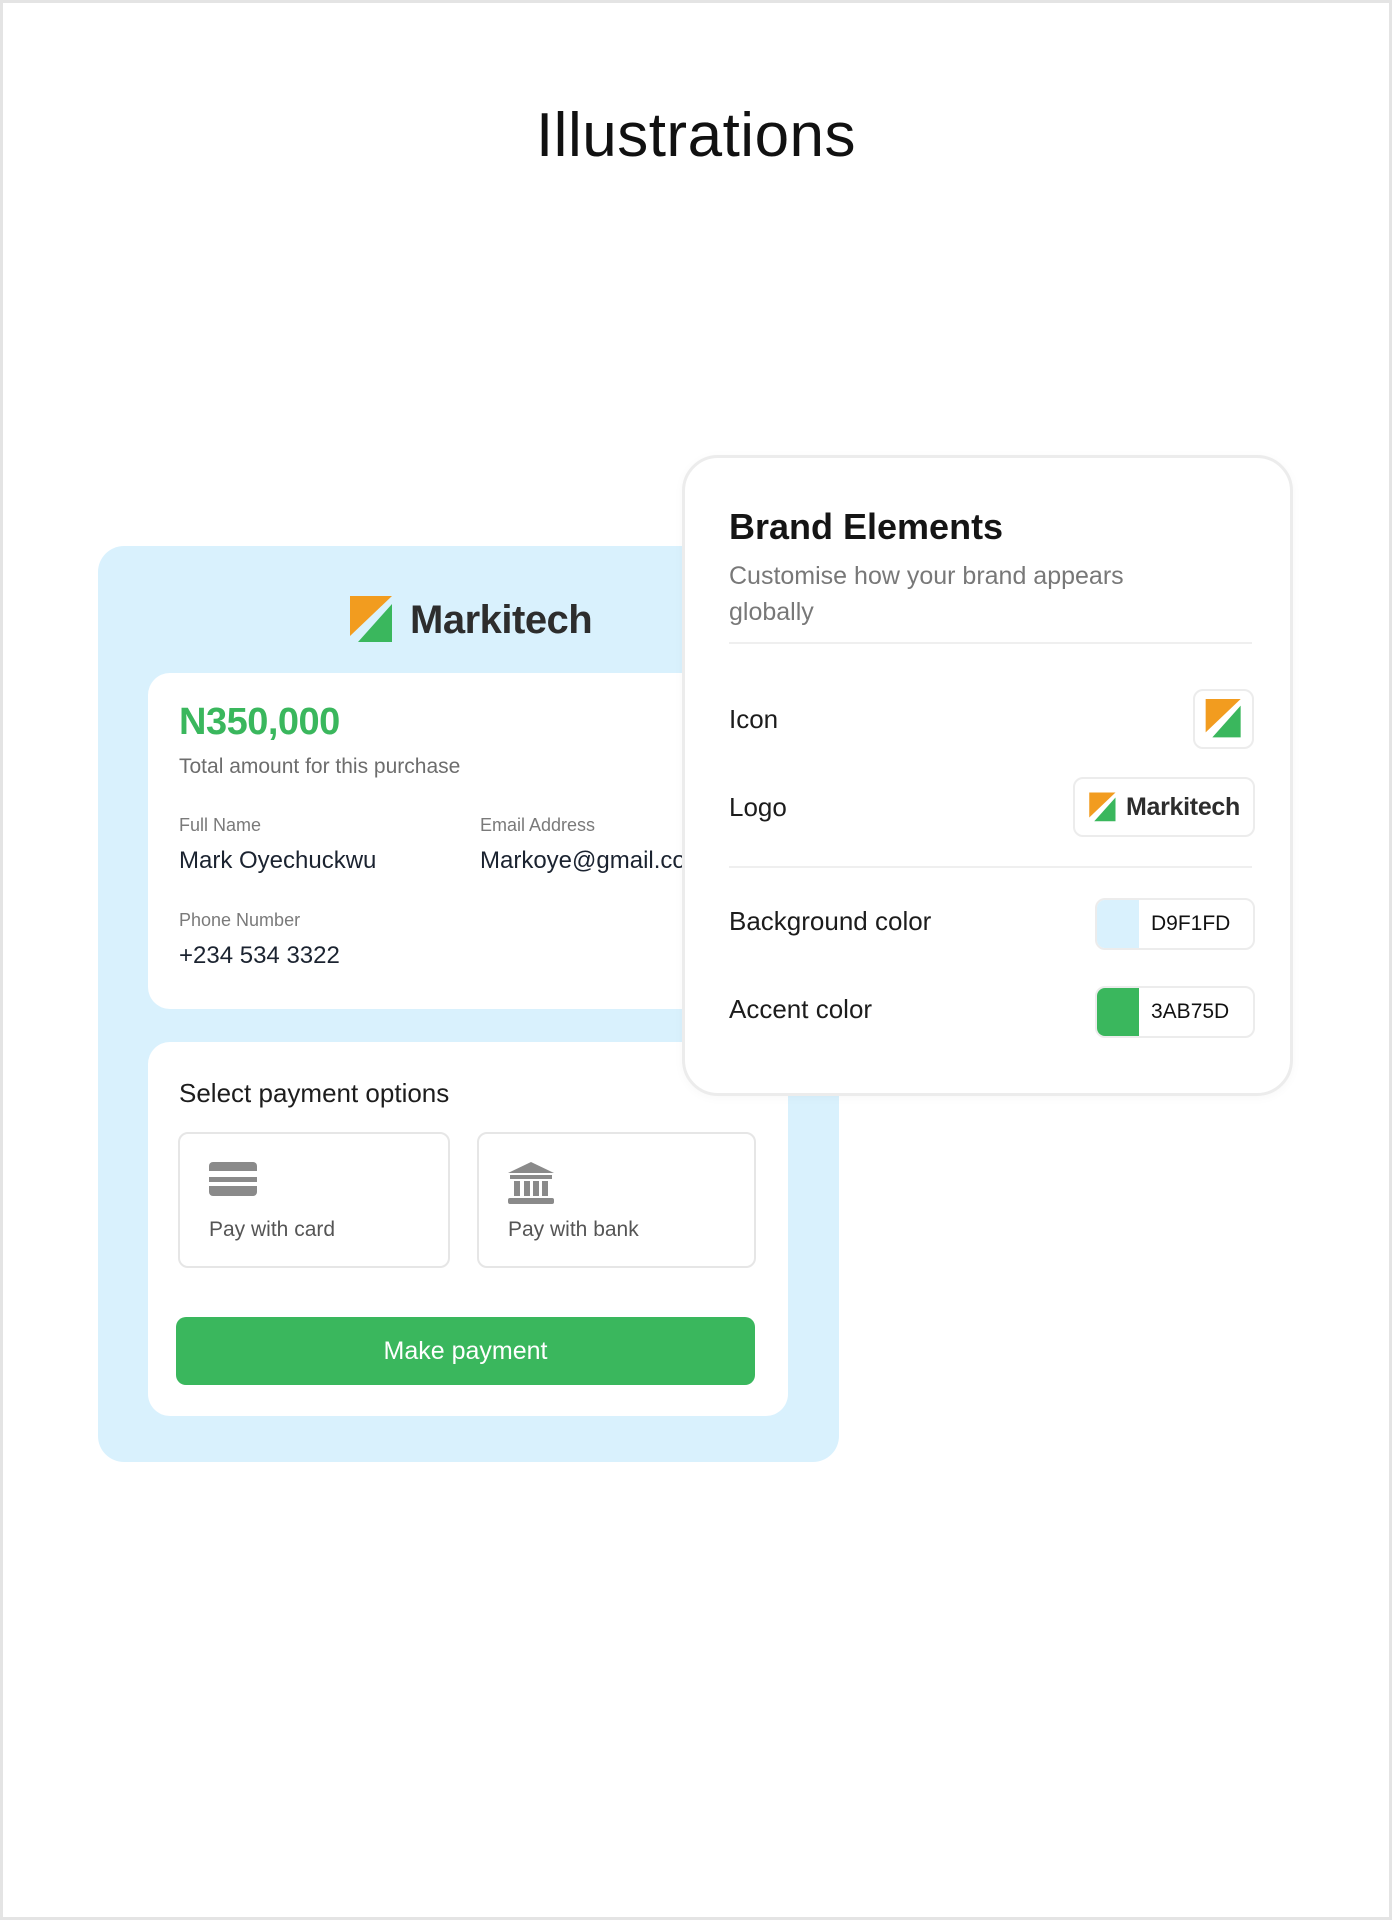 Image resolution: width=1392 pixels, height=1920 pixels. What do you see at coordinates (1191, 923) in the screenshot?
I see `background-color-hex: D9F1FD` at bounding box center [1191, 923].